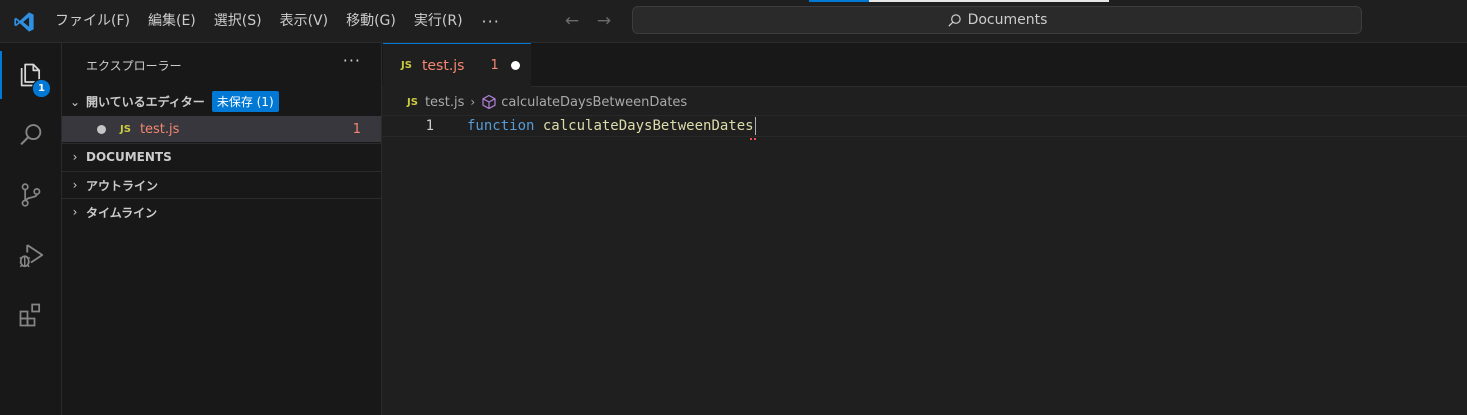 The image size is (1467, 415). I want to click on extensions-activity, so click(31, 315).